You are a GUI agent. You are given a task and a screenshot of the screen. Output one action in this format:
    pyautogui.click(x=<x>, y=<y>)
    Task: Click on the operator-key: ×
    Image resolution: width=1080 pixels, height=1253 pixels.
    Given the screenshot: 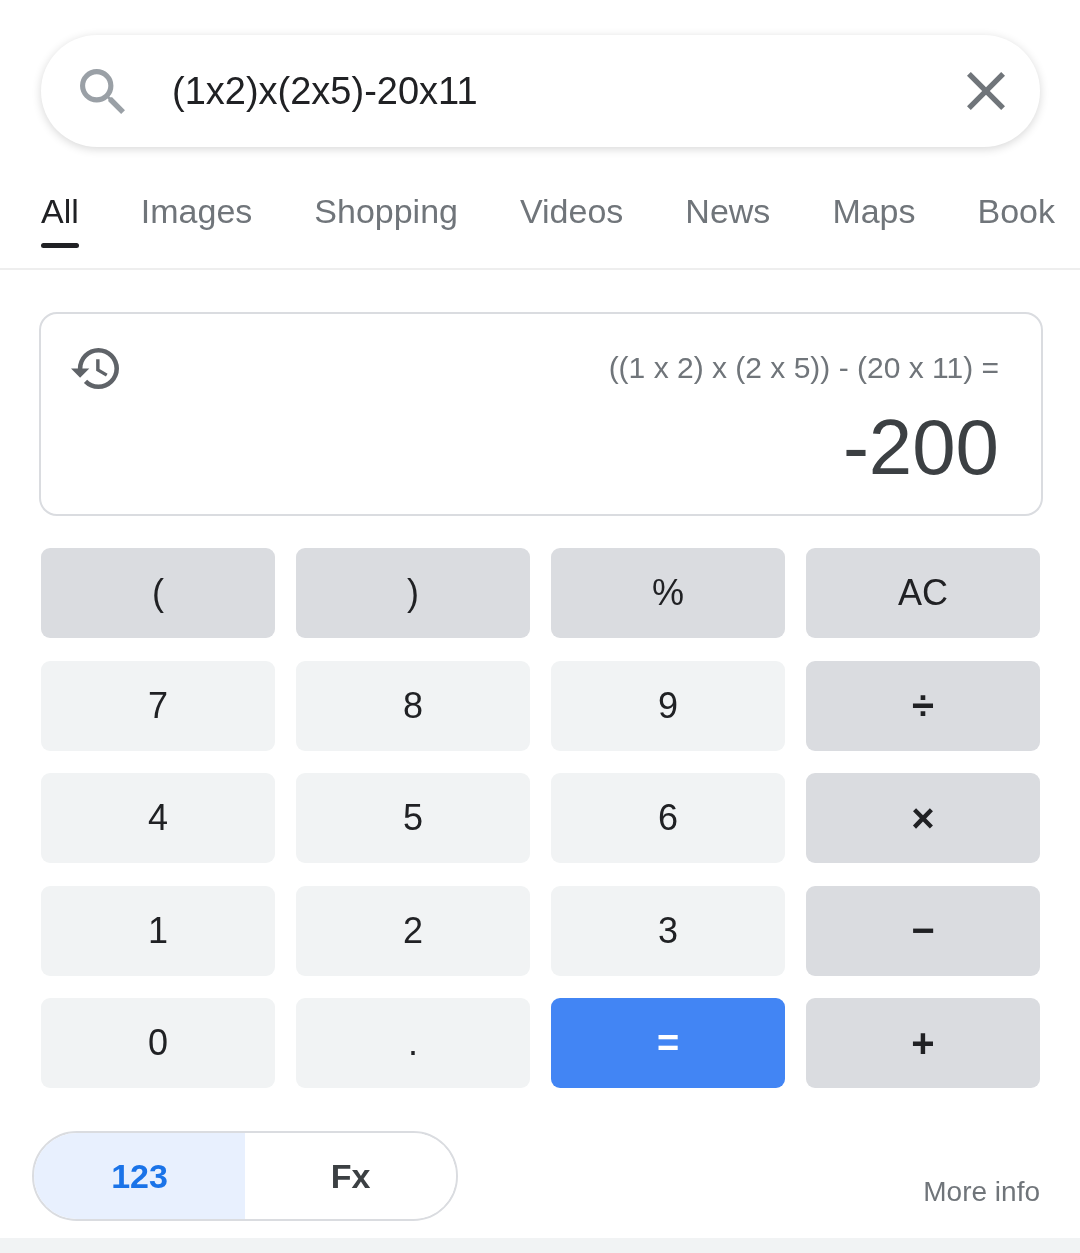 What is the action you would take?
    pyautogui.click(x=923, y=818)
    